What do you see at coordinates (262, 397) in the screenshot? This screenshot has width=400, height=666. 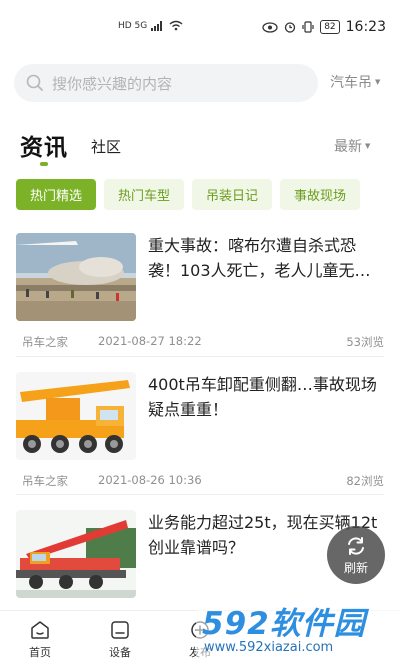 I see `article-title: 400t吊车卸配重侧翻…事故现场疑点重重！` at bounding box center [262, 397].